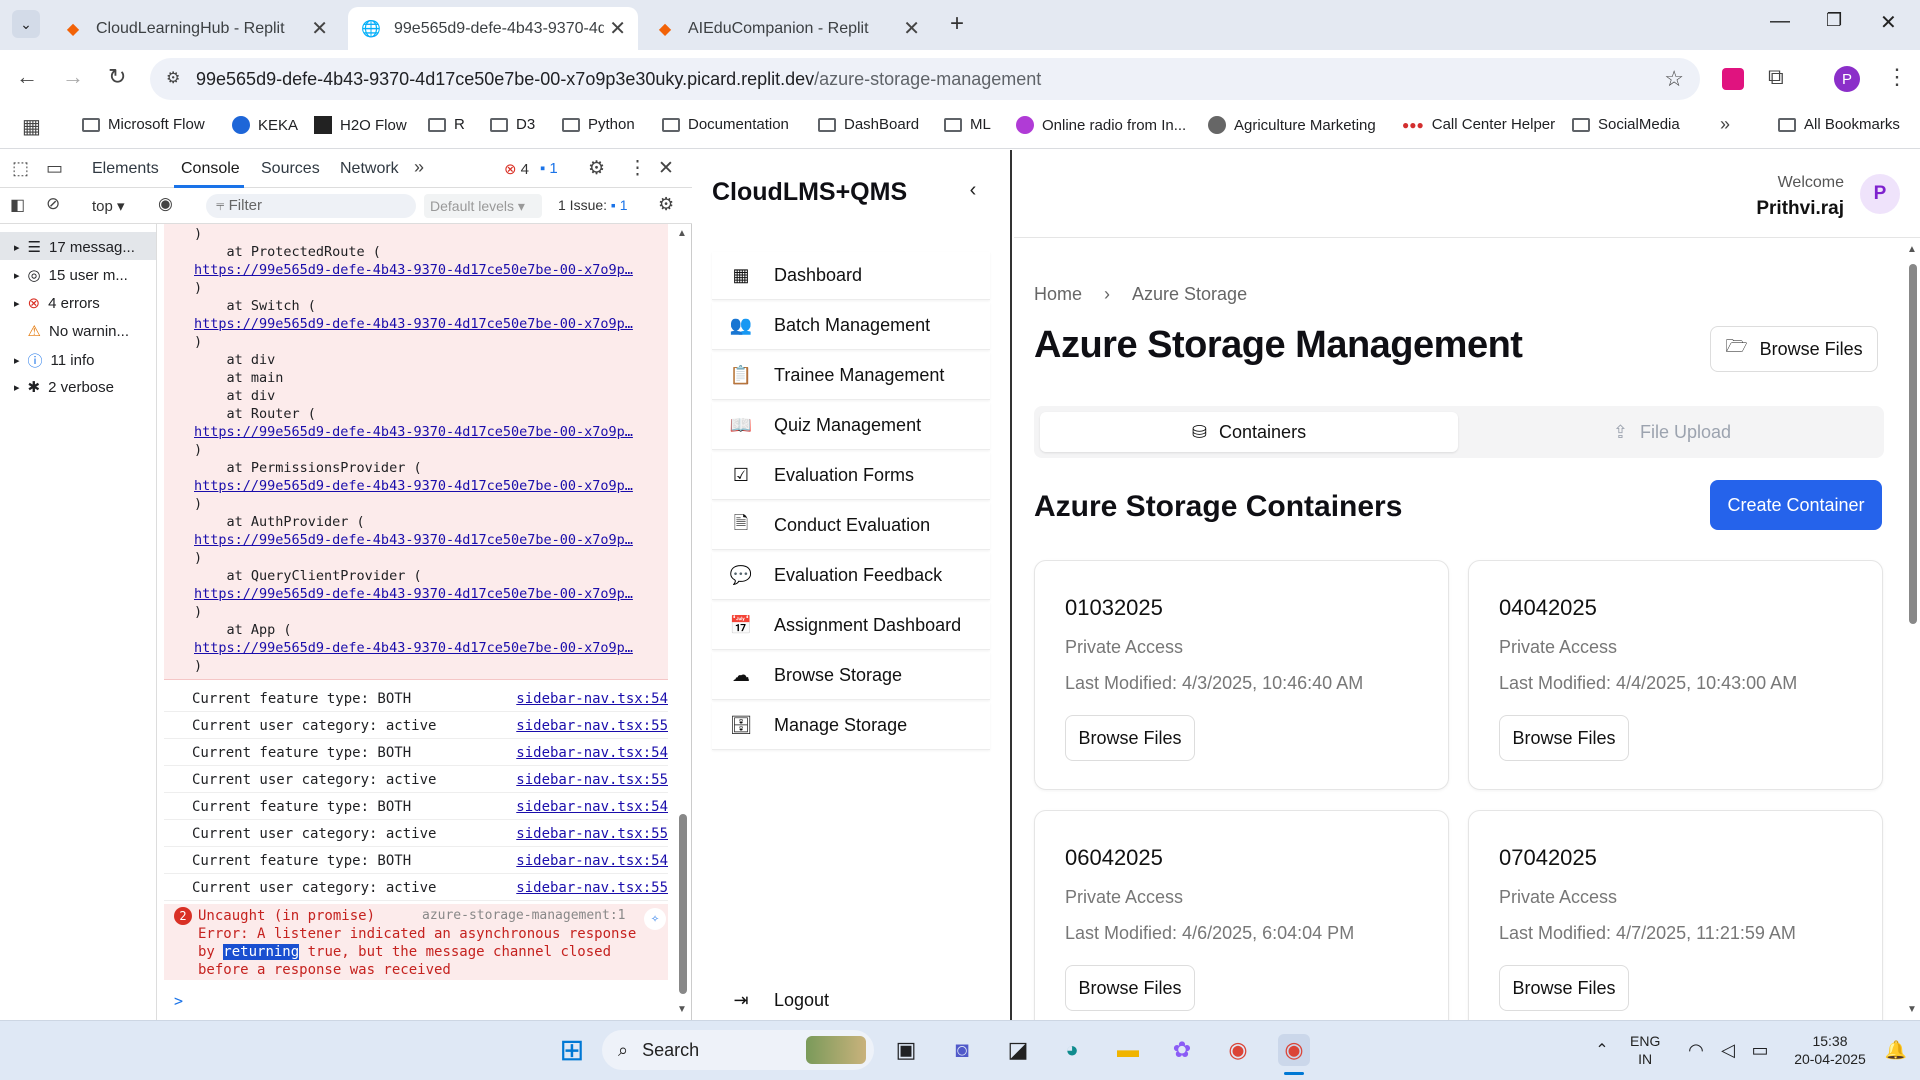 Image resolution: width=1920 pixels, height=1080 pixels. What do you see at coordinates (419, 167) in the screenshot?
I see `more-tabs-icon: »` at bounding box center [419, 167].